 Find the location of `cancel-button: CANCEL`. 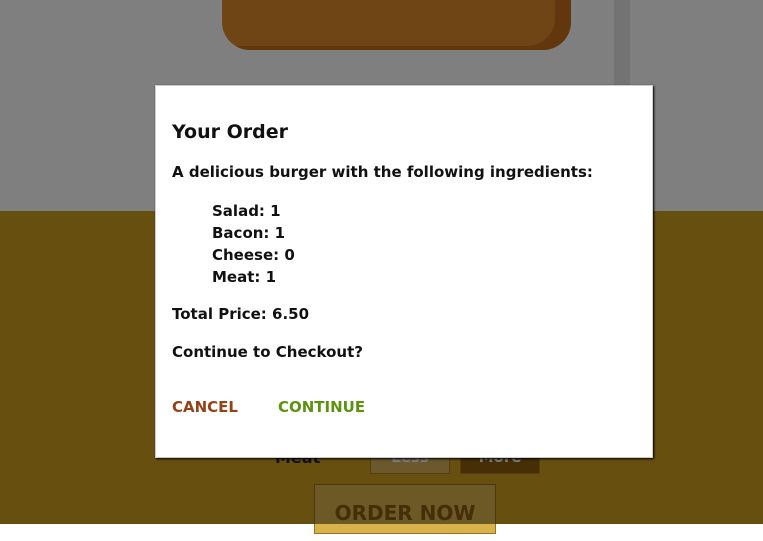

cancel-button: CANCEL is located at coordinates (205, 407).